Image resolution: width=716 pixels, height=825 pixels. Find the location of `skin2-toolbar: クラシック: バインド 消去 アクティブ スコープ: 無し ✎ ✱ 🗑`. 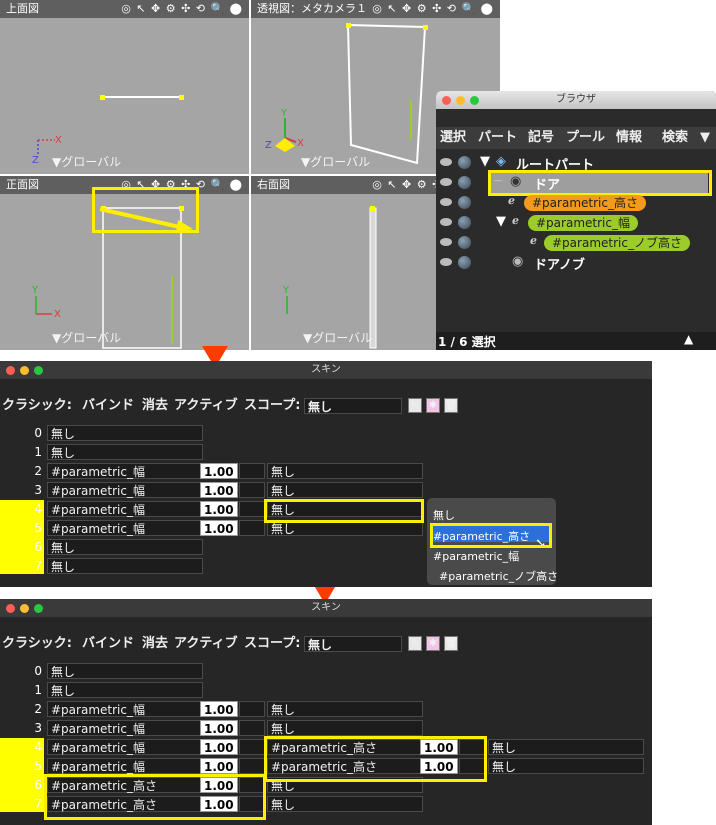

skin2-toolbar: クラシック: バインド 消去 アクティブ スコープ: 無し ✎ ✱ 🗑 is located at coordinates (326, 645).